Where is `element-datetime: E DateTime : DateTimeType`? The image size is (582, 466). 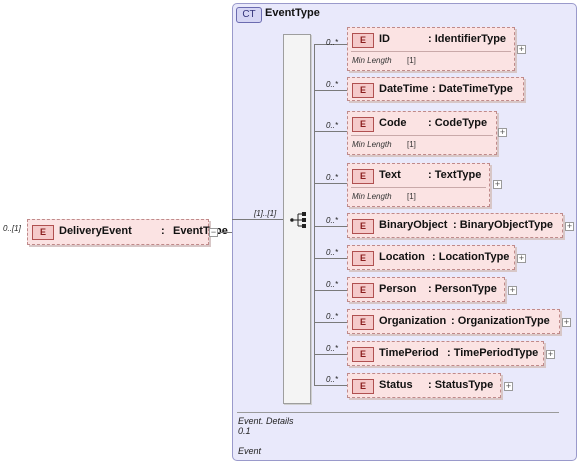
element-datetime: E DateTime : DateTimeType is located at coordinates (435, 89).